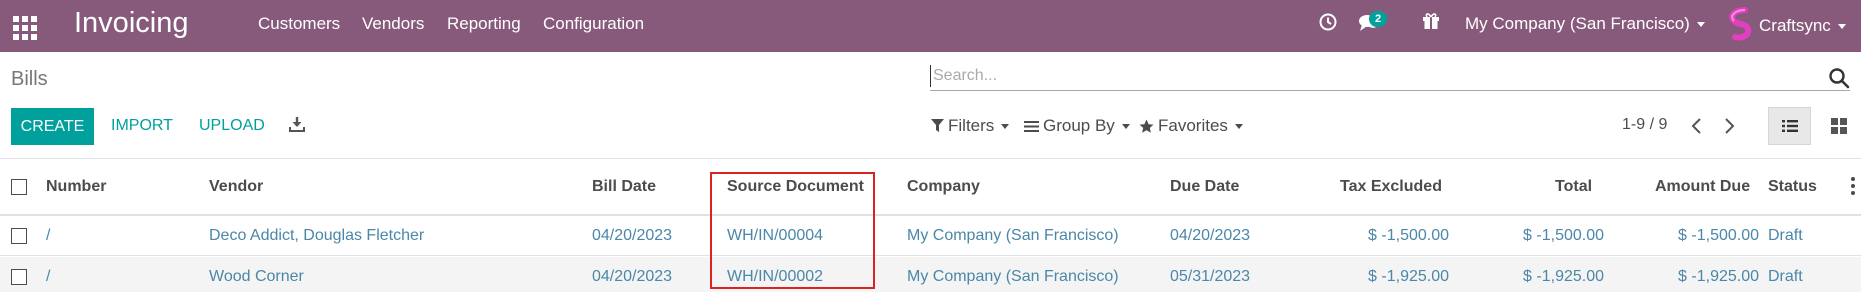 The width and height of the screenshot is (1861, 292). What do you see at coordinates (1408, 235) in the screenshot?
I see `cell-tax-excluded: $ -1,500.00` at bounding box center [1408, 235].